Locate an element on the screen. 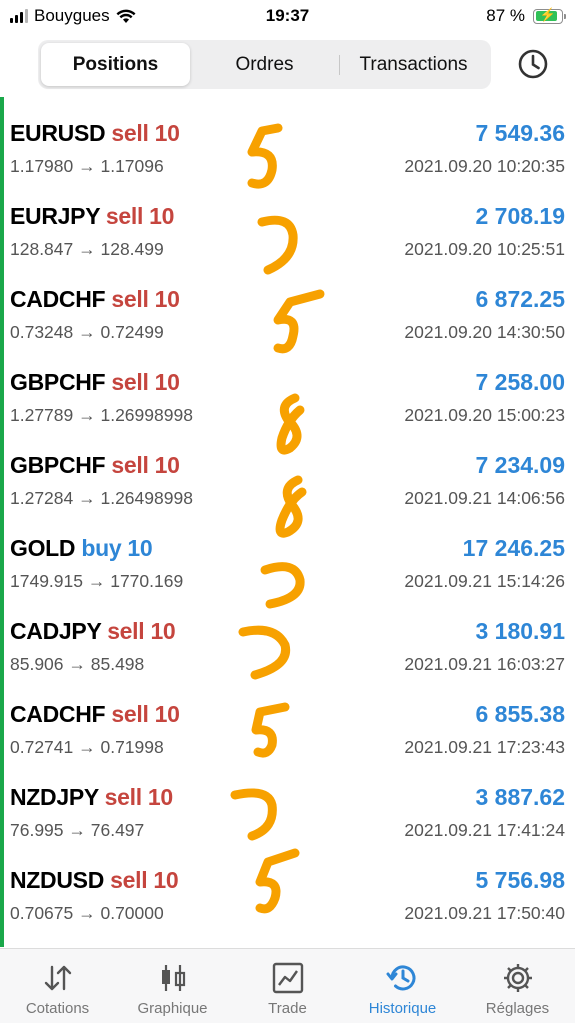  tab-trade: Trade is located at coordinates (287, 986).